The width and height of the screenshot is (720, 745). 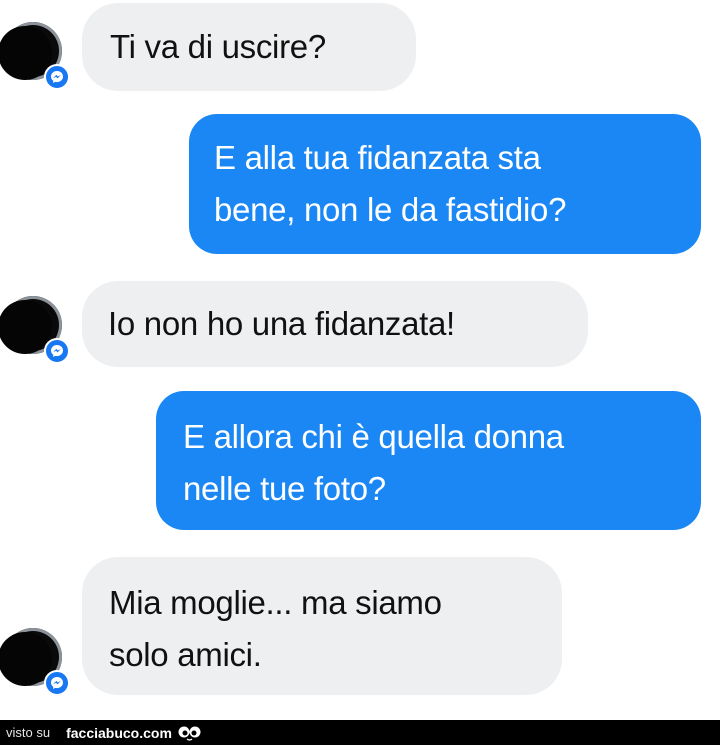 I want to click on message-text-line: Mia moglie... ma siamo, so click(x=275, y=602).